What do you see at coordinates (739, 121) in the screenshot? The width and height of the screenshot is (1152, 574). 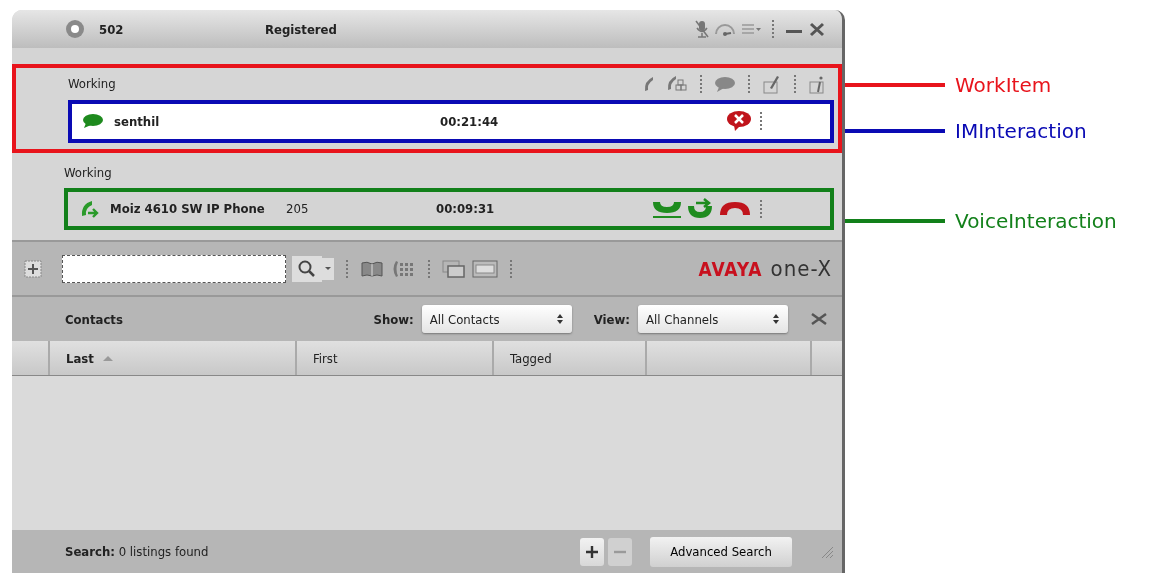 I see `end-chat-icon` at bounding box center [739, 121].